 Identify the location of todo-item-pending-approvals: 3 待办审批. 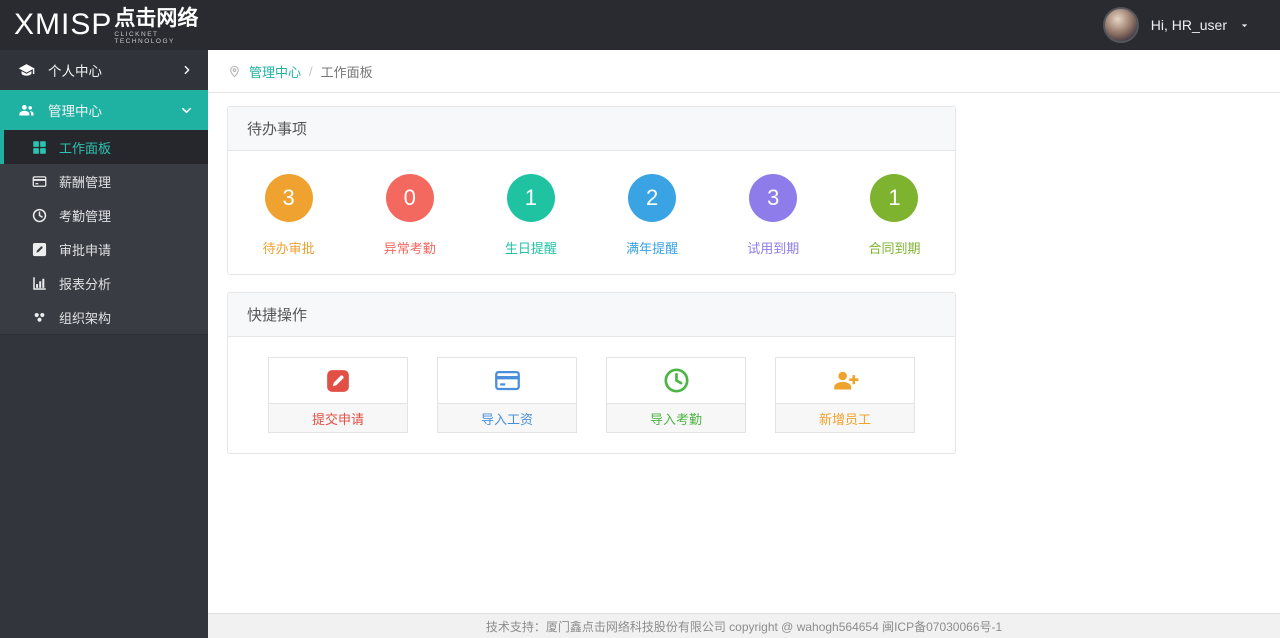
(288, 215).